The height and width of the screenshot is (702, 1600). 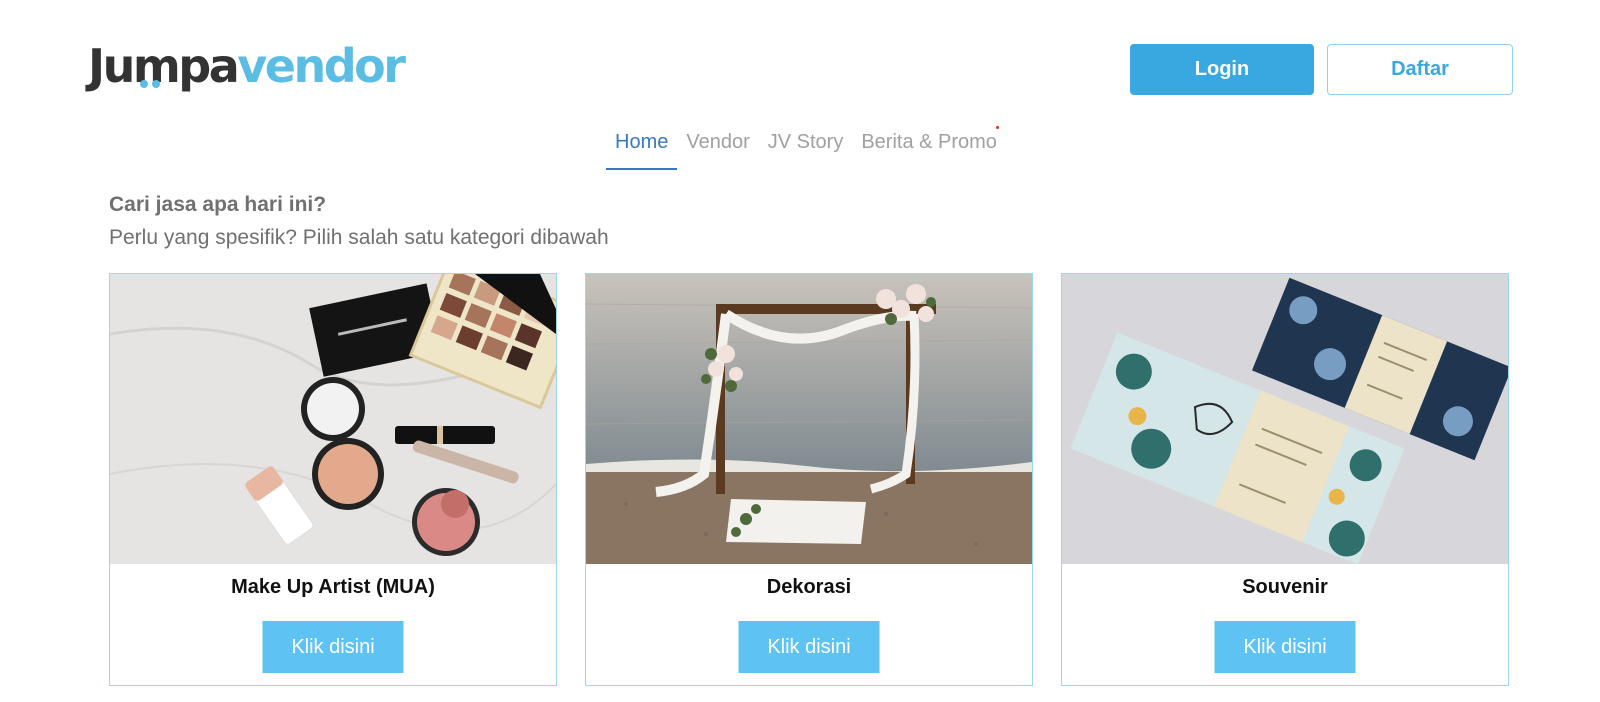 What do you see at coordinates (642, 148) in the screenshot?
I see `nav-item-home: Home` at bounding box center [642, 148].